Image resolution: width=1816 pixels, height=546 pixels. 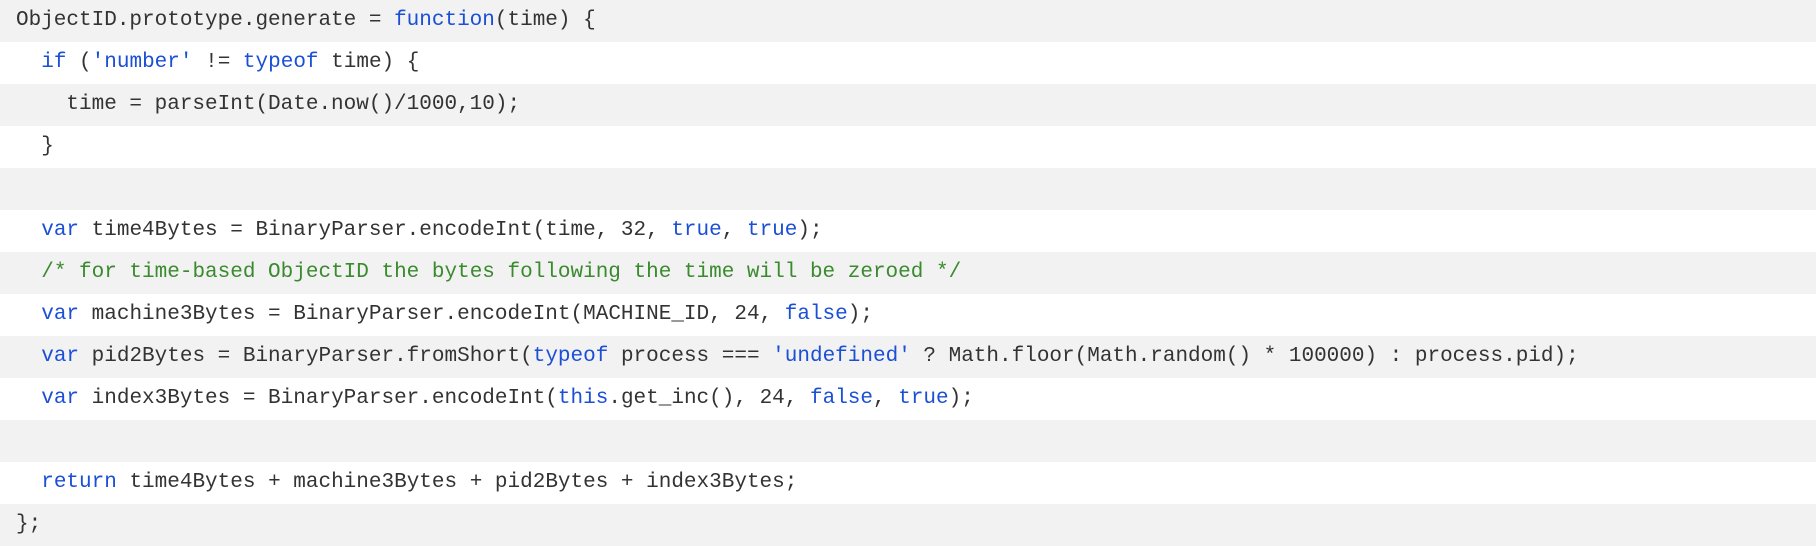 I want to click on code-text: process ===, so click(x=690, y=356).